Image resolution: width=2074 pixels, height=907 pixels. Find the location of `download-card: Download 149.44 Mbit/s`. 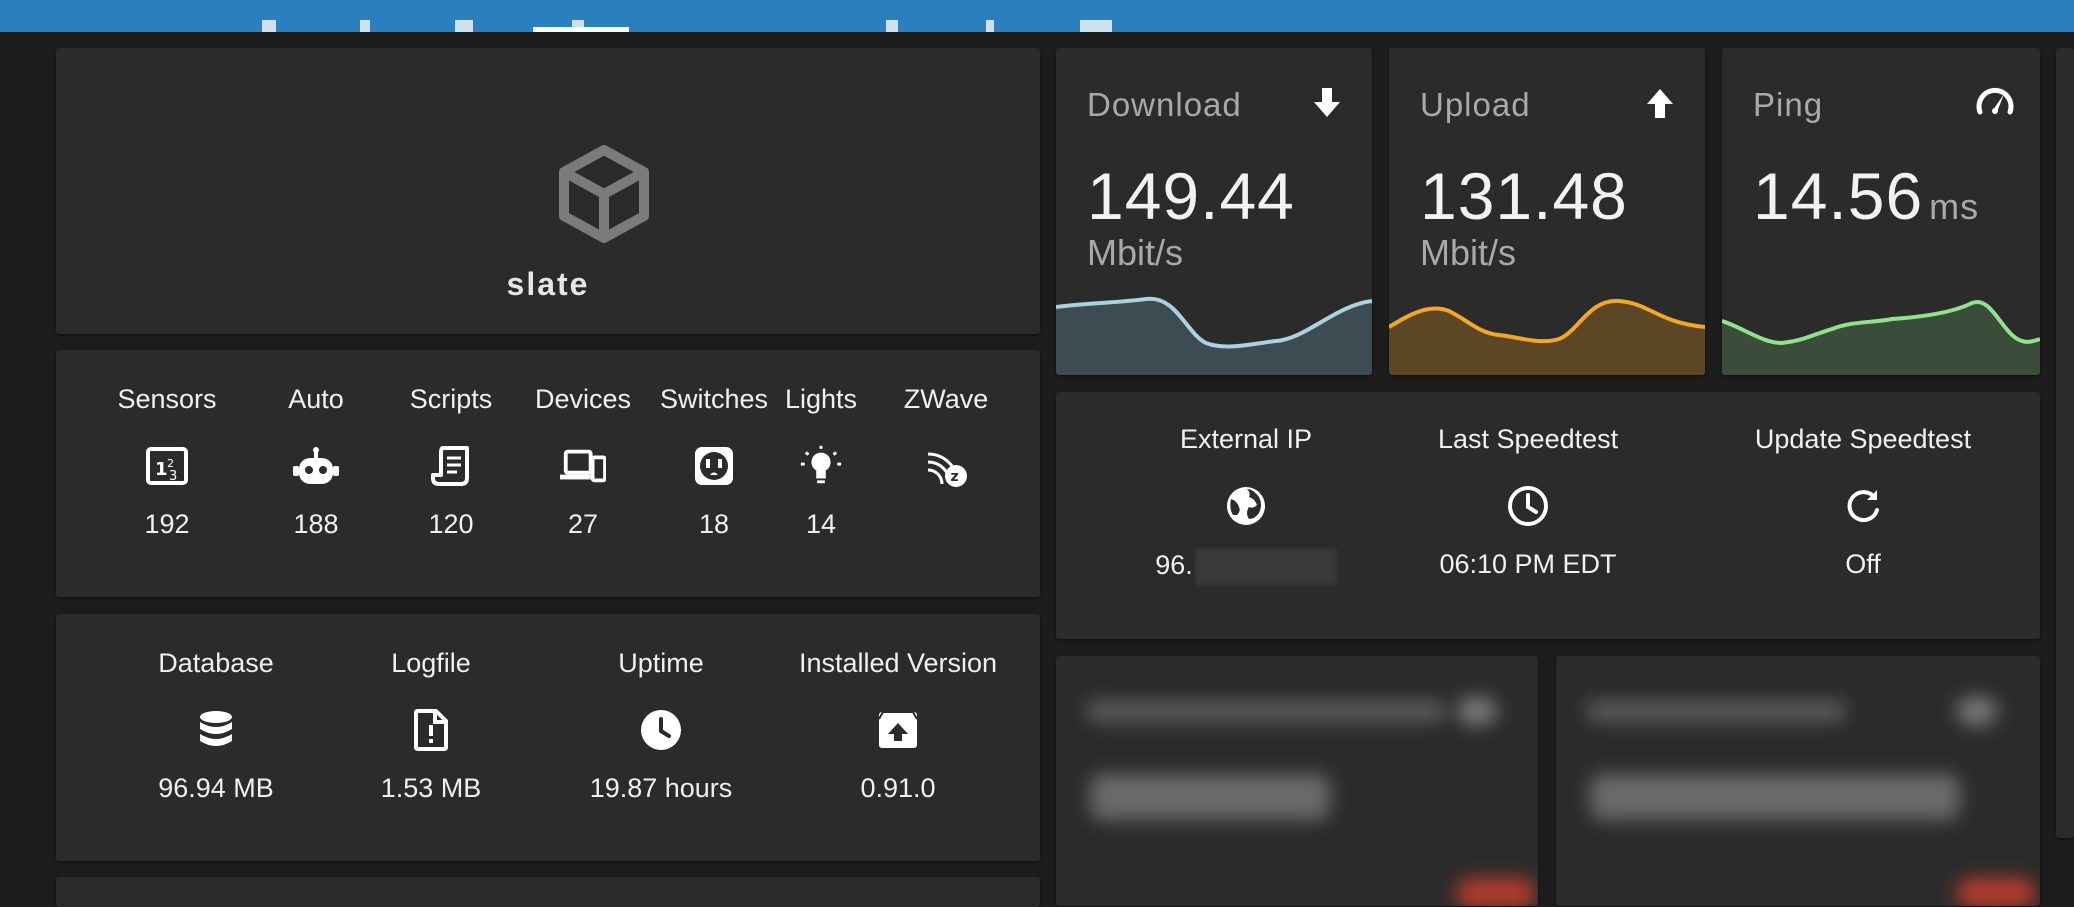

download-card: Download 149.44 Mbit/s is located at coordinates (1214, 211).